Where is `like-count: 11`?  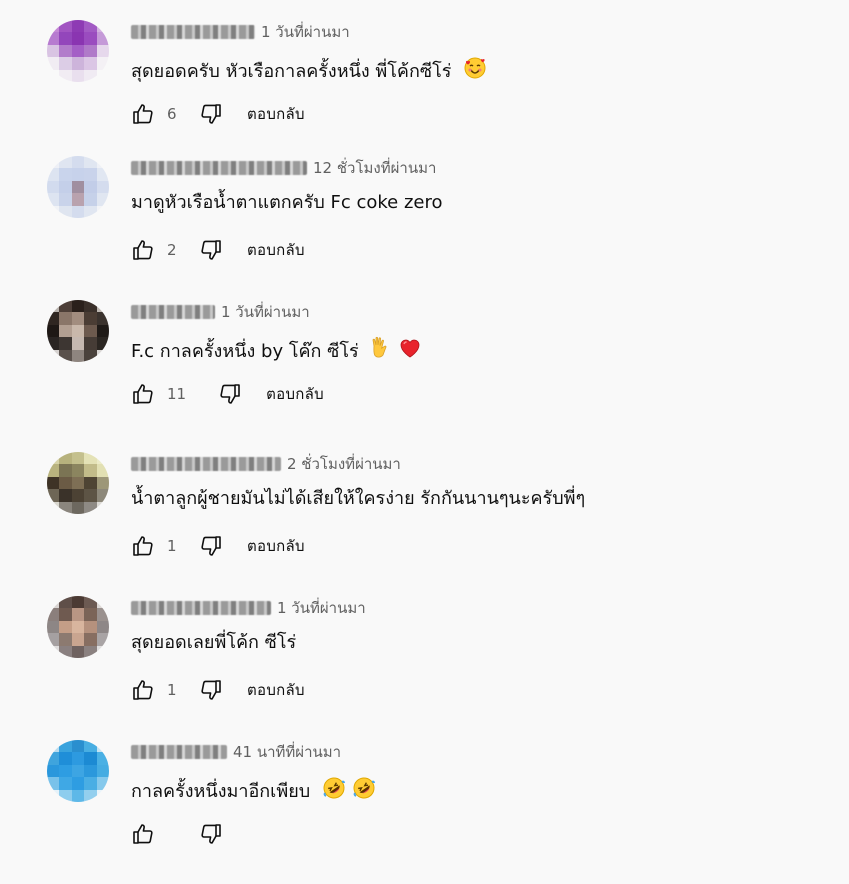 like-count: 11 is located at coordinates (177, 394).